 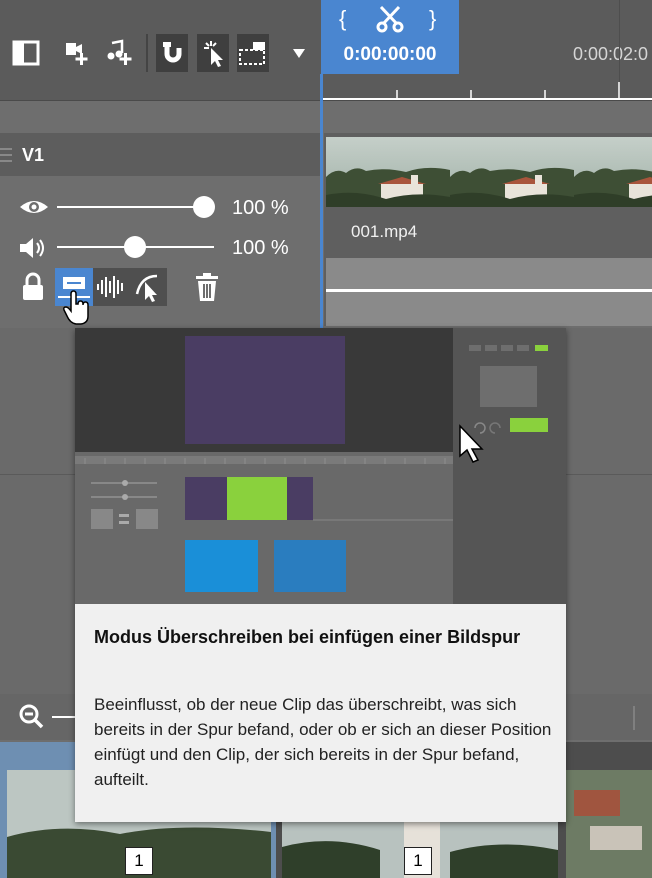 I want to click on add-audio-track-icon, so click(x=119, y=52).